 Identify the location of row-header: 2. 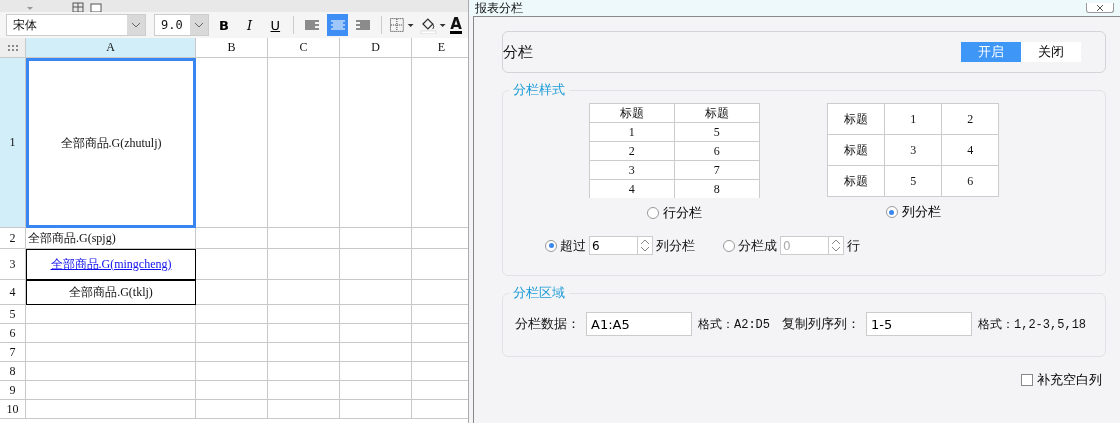
(13, 238).